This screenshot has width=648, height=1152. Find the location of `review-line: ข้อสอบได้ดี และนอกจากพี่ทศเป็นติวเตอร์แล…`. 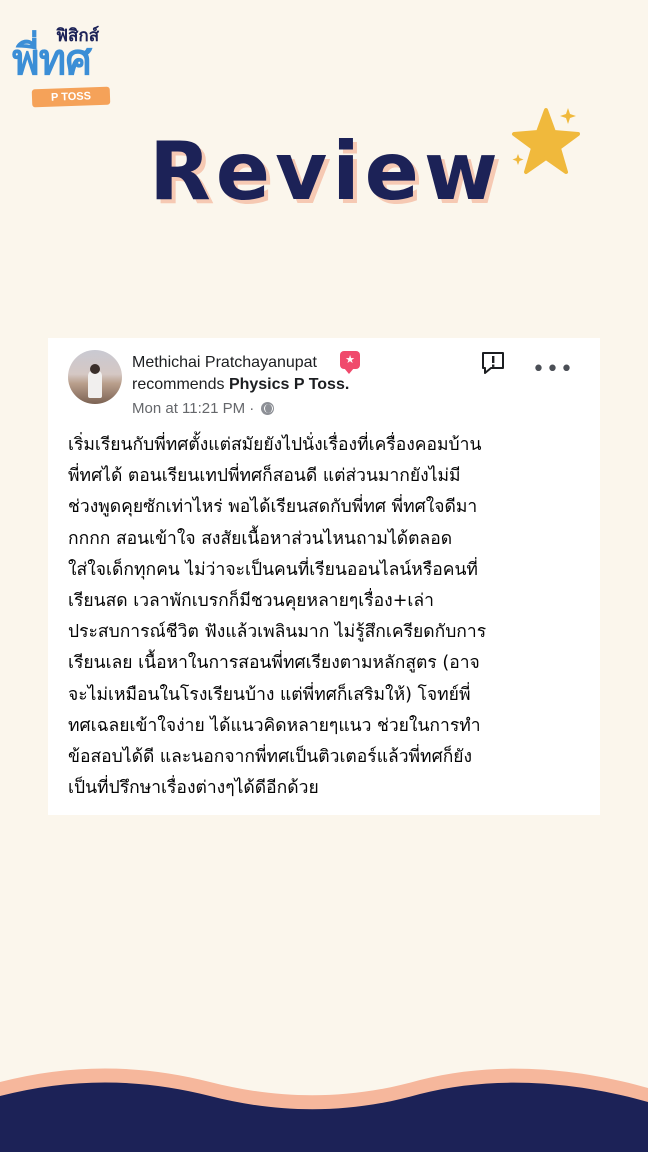

review-line: ข้อสอบได้ดี และนอกจากพี่ทศเป็นติวเตอร์แล… is located at coordinates (270, 757).